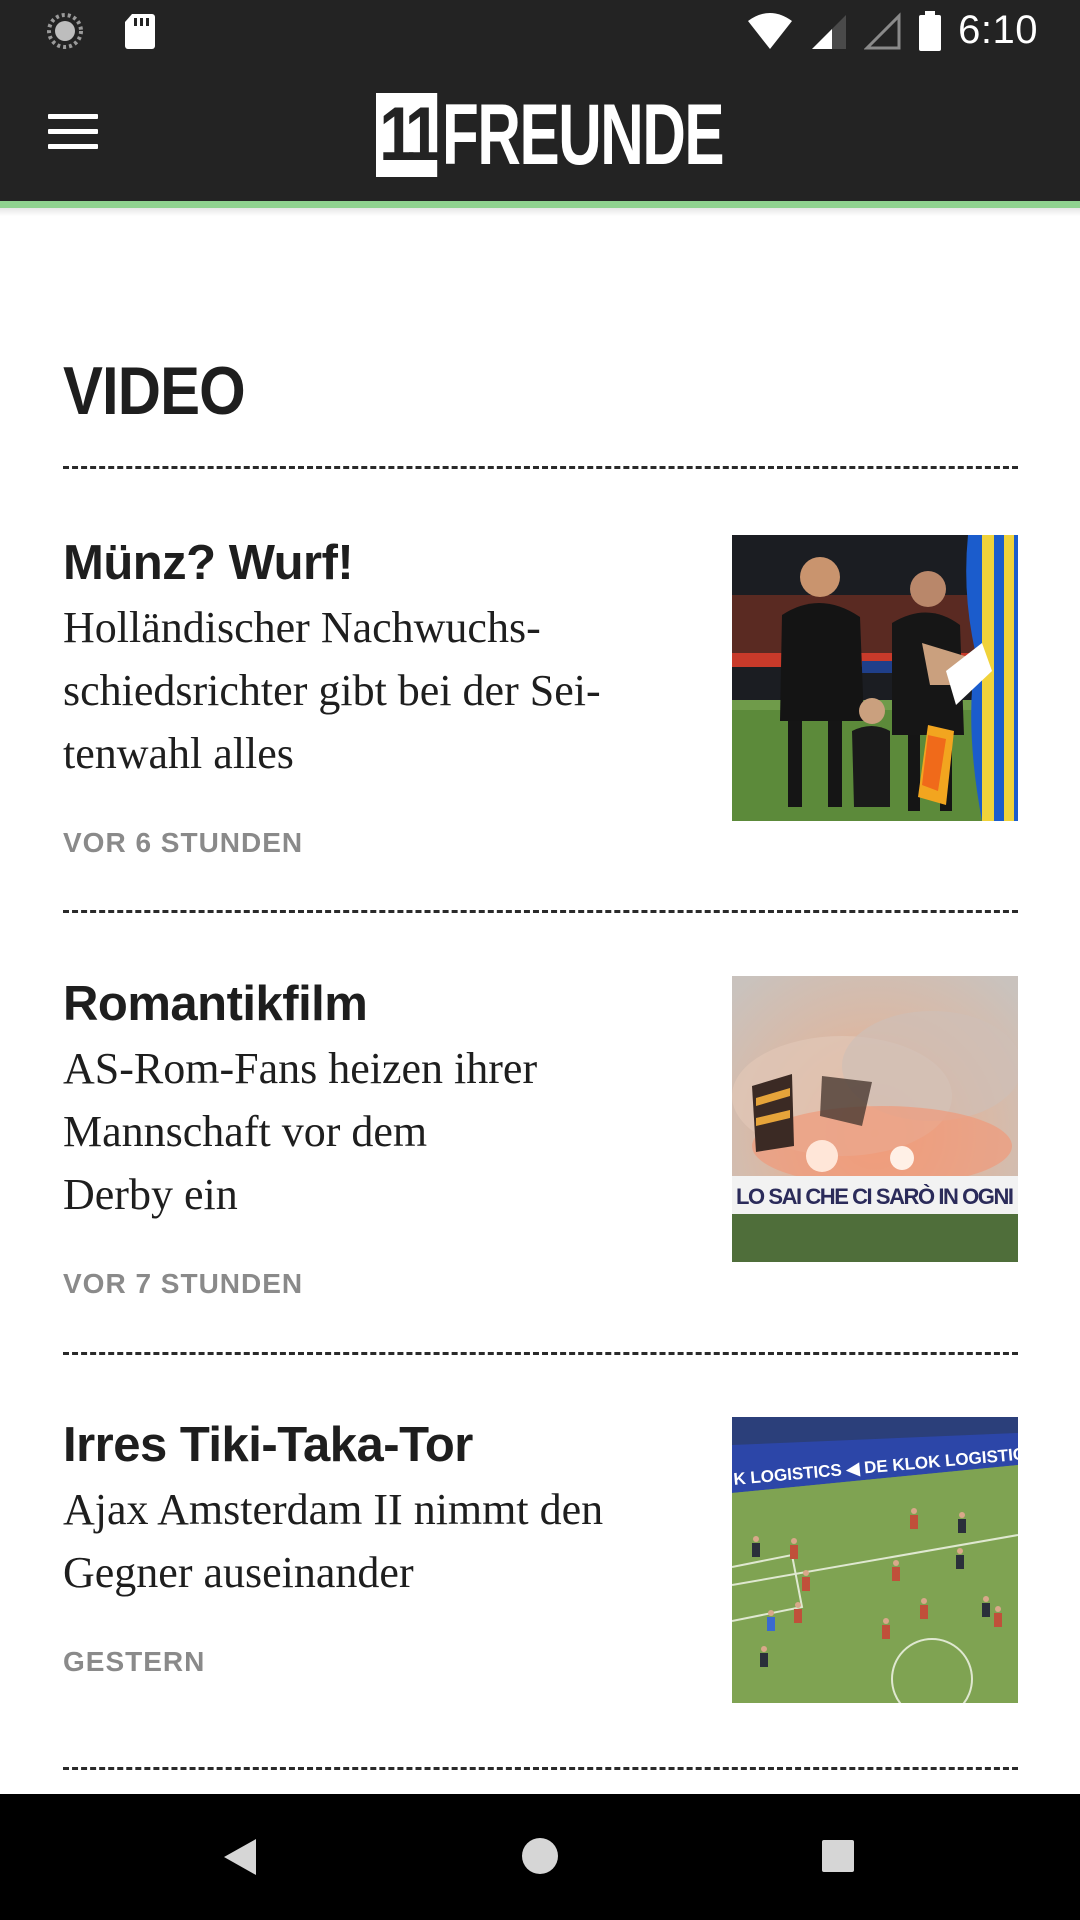 This screenshot has height=1920, width=1080. I want to click on signal-icon, so click(829, 31).